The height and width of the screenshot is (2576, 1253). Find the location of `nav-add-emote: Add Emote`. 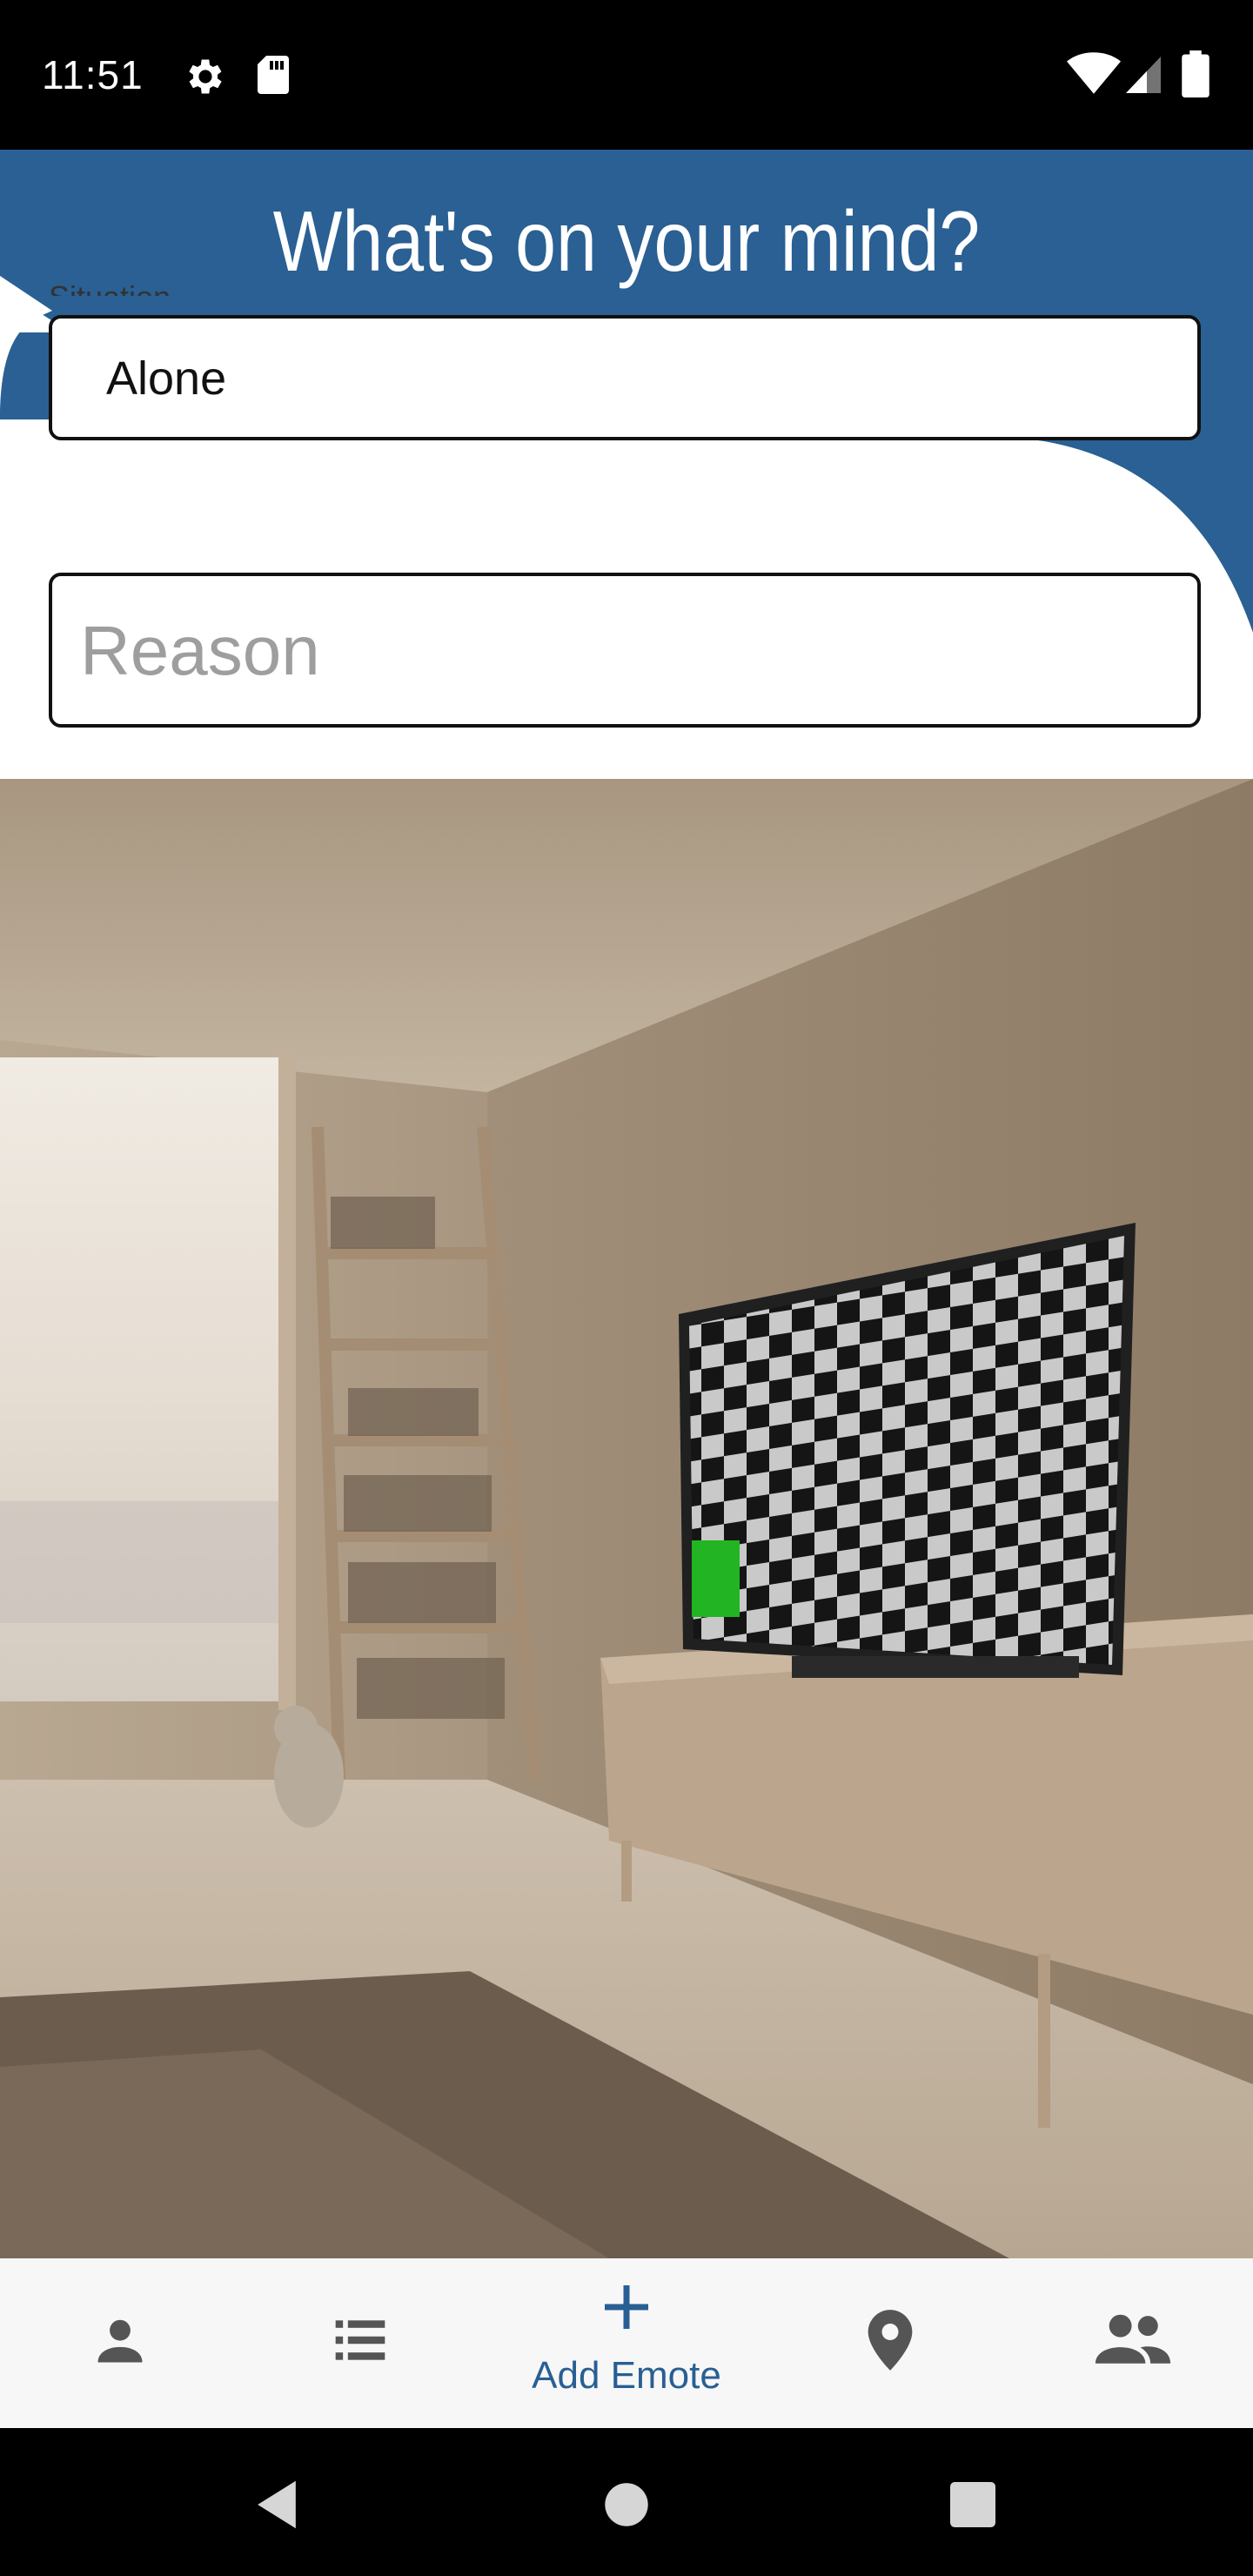

nav-add-emote: Add Emote is located at coordinates (626, 2343).